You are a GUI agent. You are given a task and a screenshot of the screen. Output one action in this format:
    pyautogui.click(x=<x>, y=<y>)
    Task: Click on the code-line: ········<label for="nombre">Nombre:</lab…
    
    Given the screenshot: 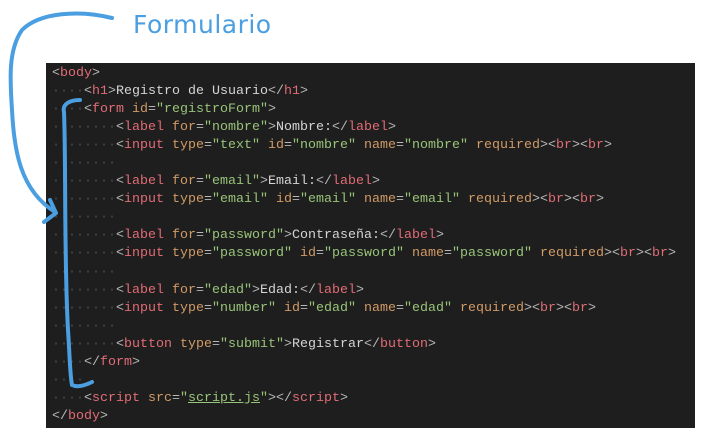 What is the action you would take?
    pyautogui.click(x=364, y=128)
    